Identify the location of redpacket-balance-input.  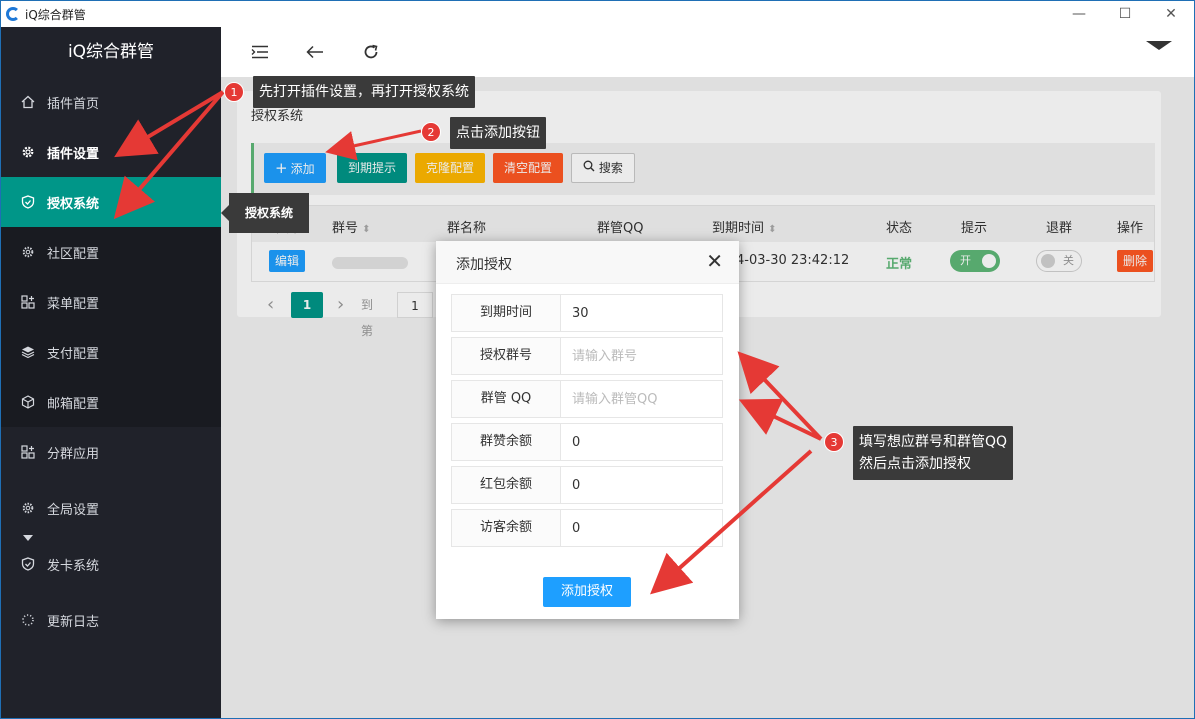
(642, 485).